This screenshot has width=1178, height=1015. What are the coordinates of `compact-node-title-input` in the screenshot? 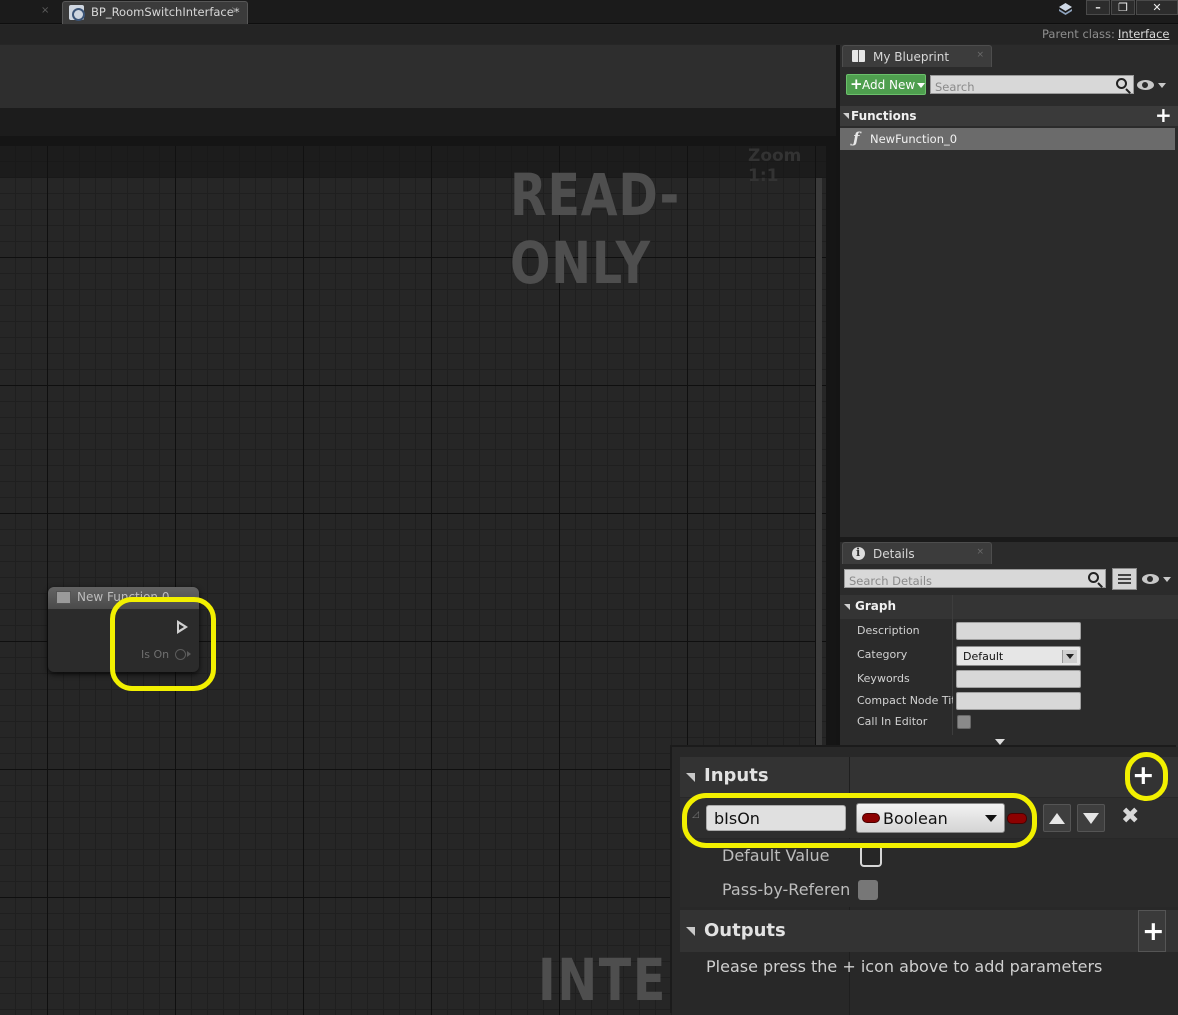 It's located at (1018, 701).